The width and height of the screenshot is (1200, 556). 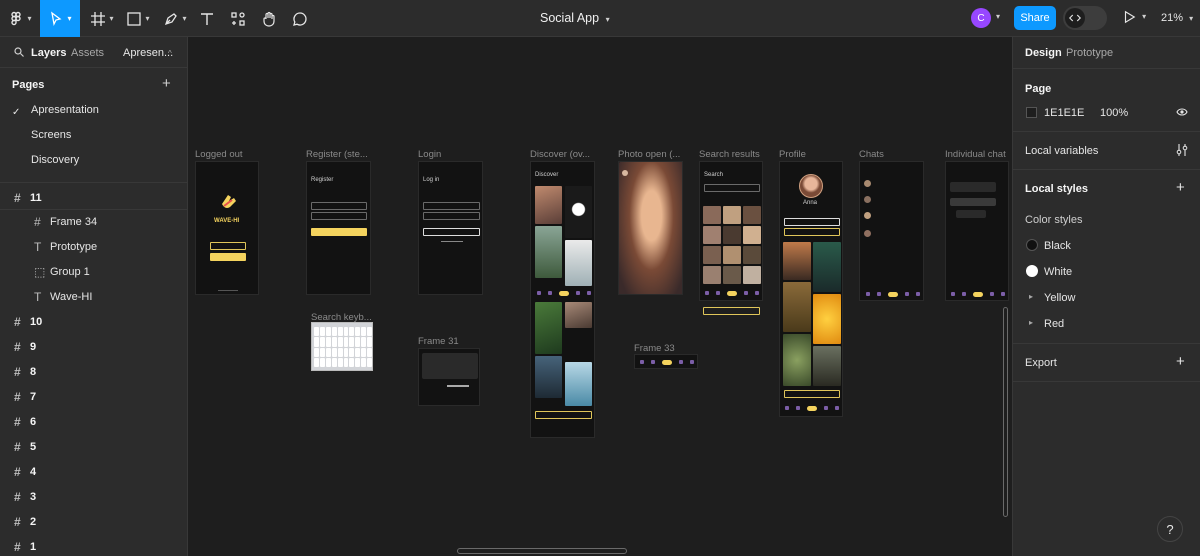 What do you see at coordinates (1134, 18) in the screenshot?
I see `present-button: ▾` at bounding box center [1134, 18].